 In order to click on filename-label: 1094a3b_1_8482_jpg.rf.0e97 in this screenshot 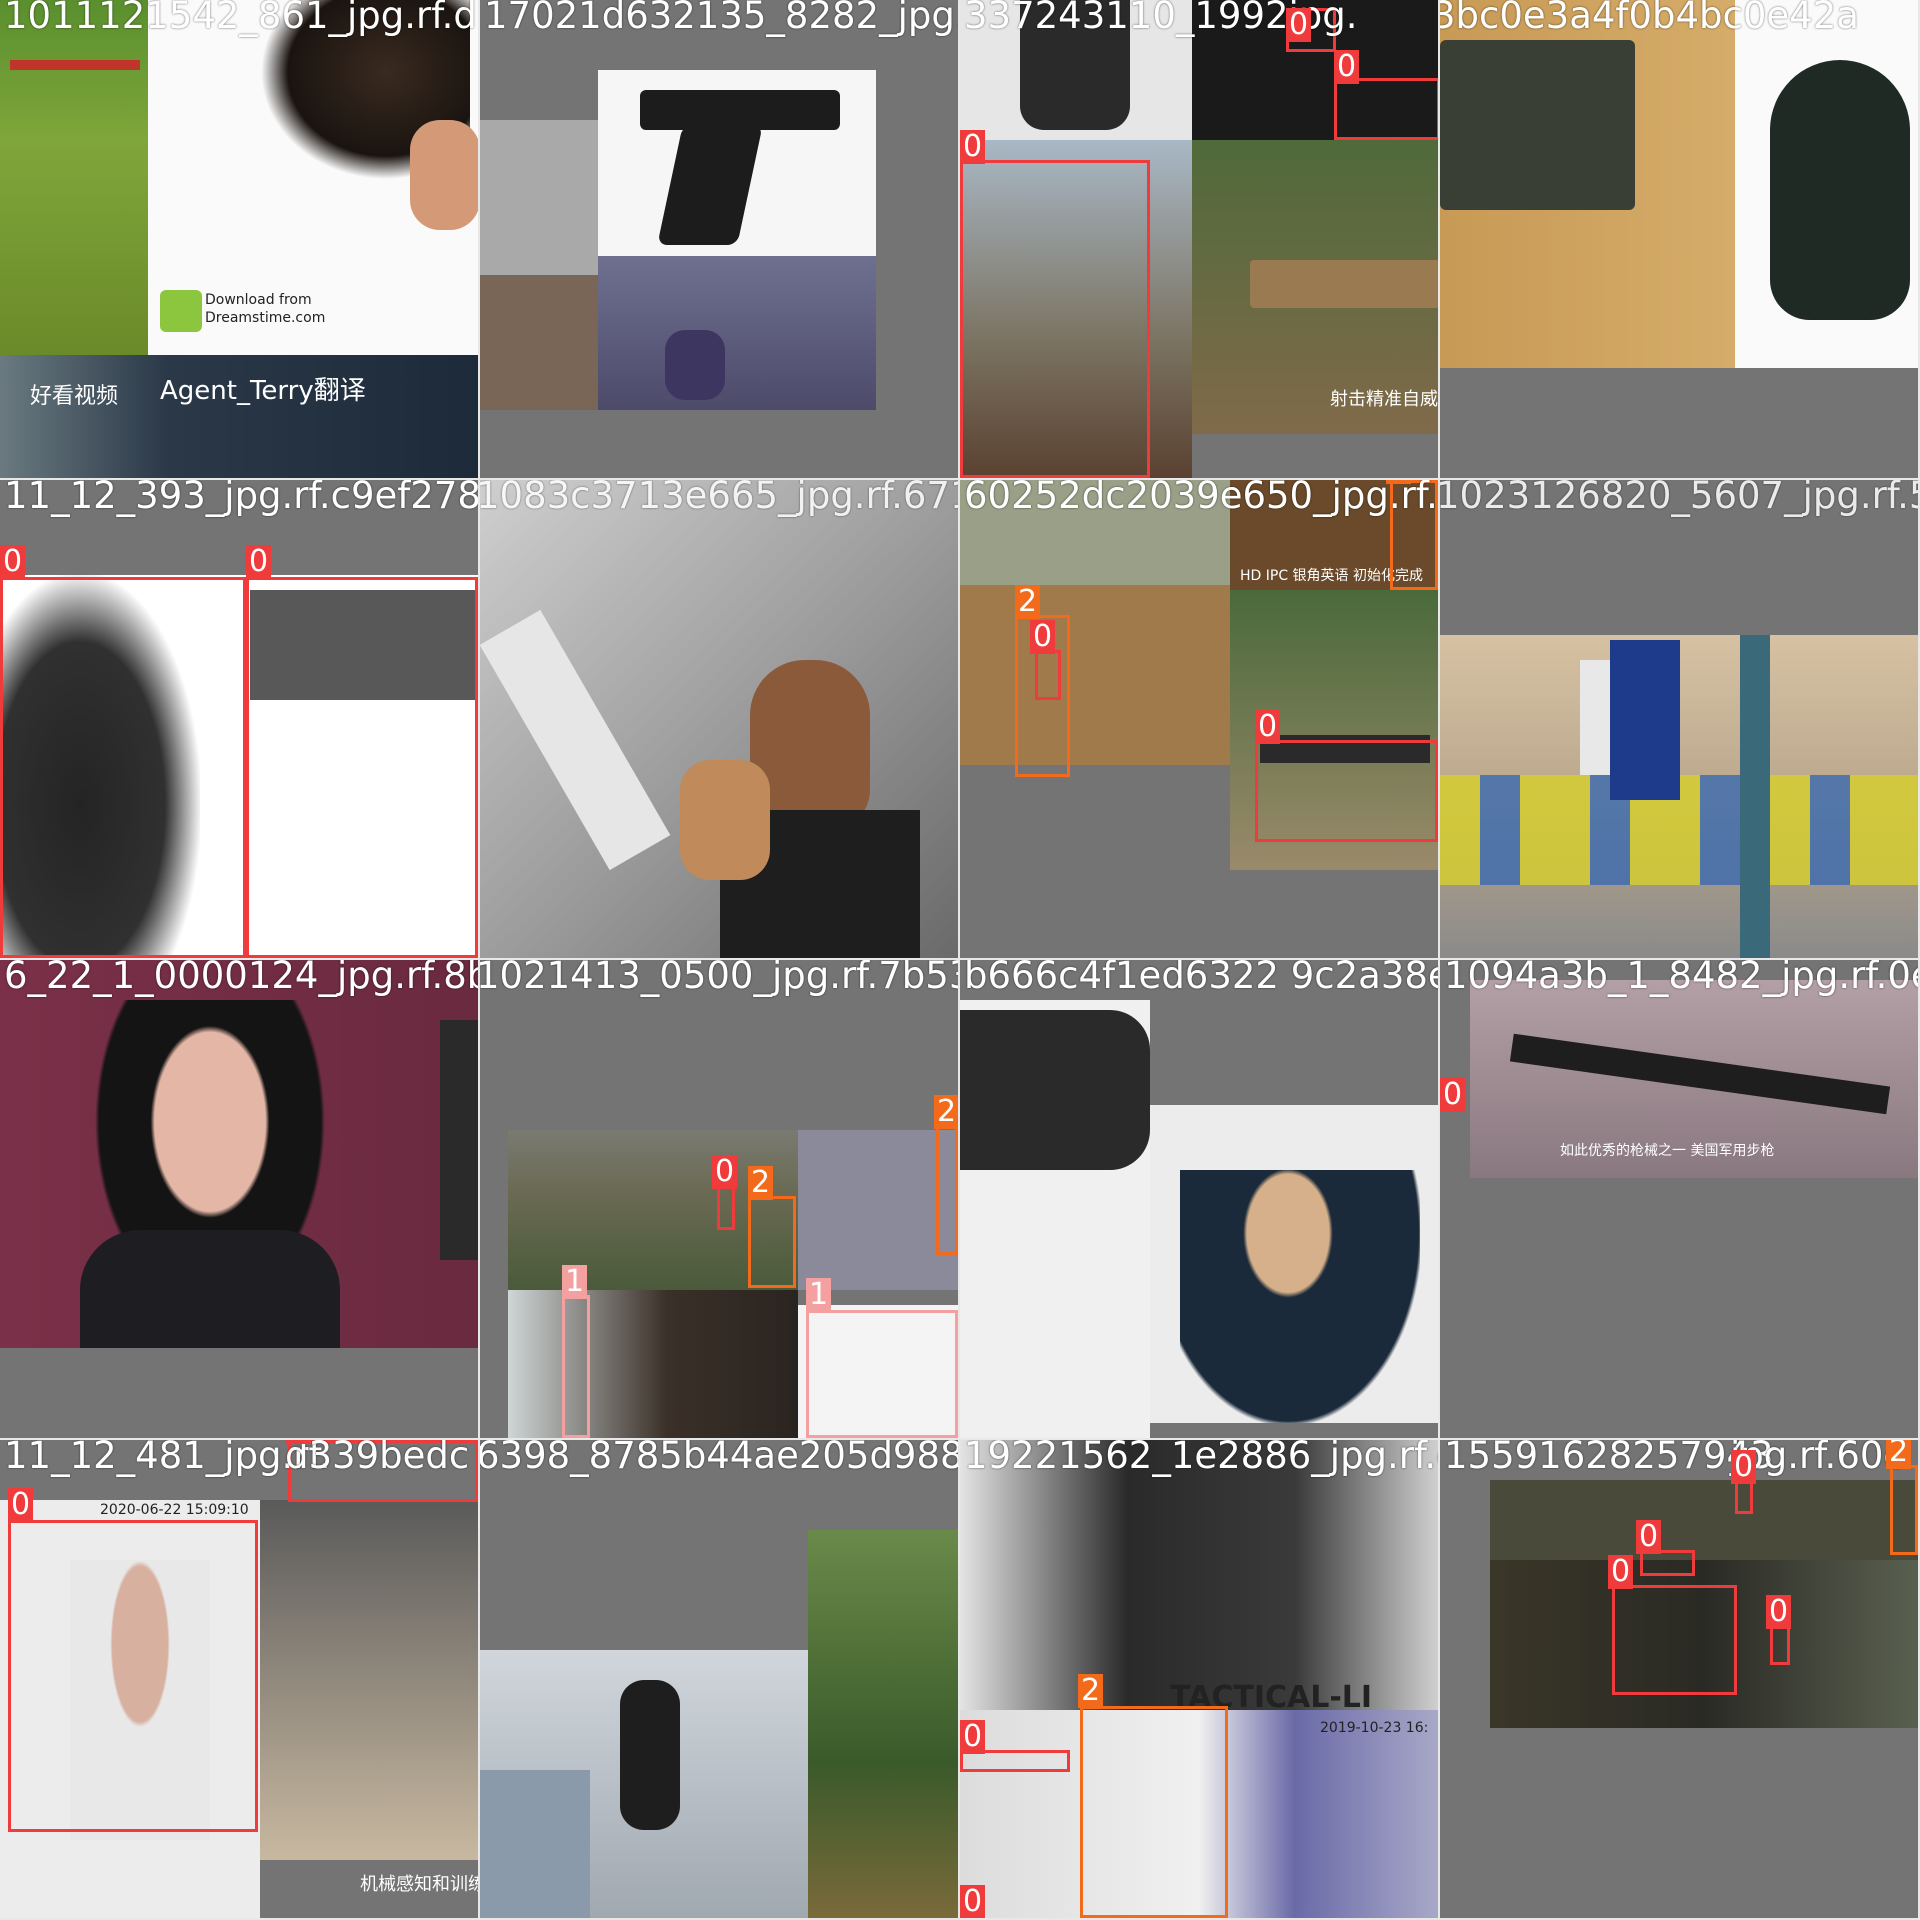, I will do `click(1681, 978)`.